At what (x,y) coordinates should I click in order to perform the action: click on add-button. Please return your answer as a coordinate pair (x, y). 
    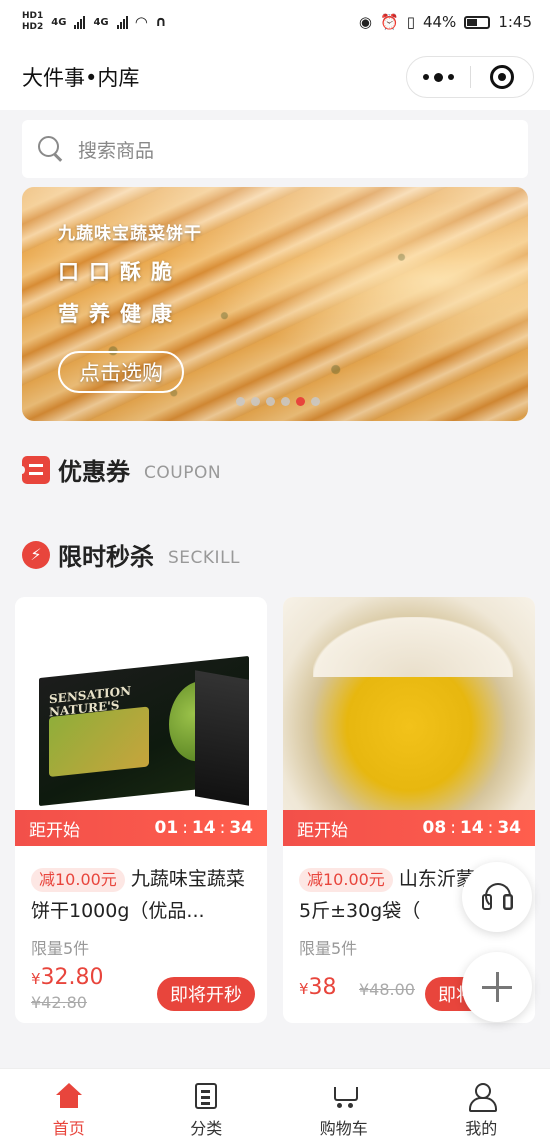
    Looking at the image, I should click on (497, 987).